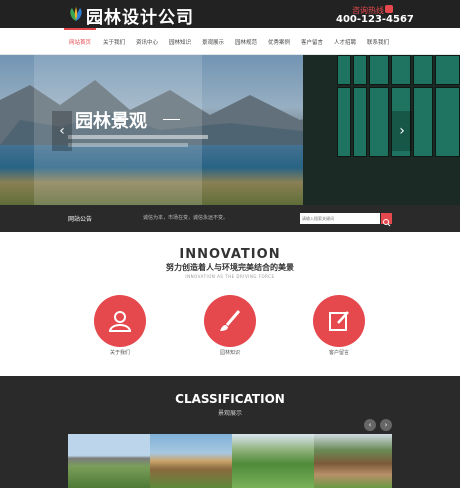 The width and height of the screenshot is (460, 488). Describe the element at coordinates (246, 41) in the screenshot. I see `nav-item-standards: 园林规范` at that location.